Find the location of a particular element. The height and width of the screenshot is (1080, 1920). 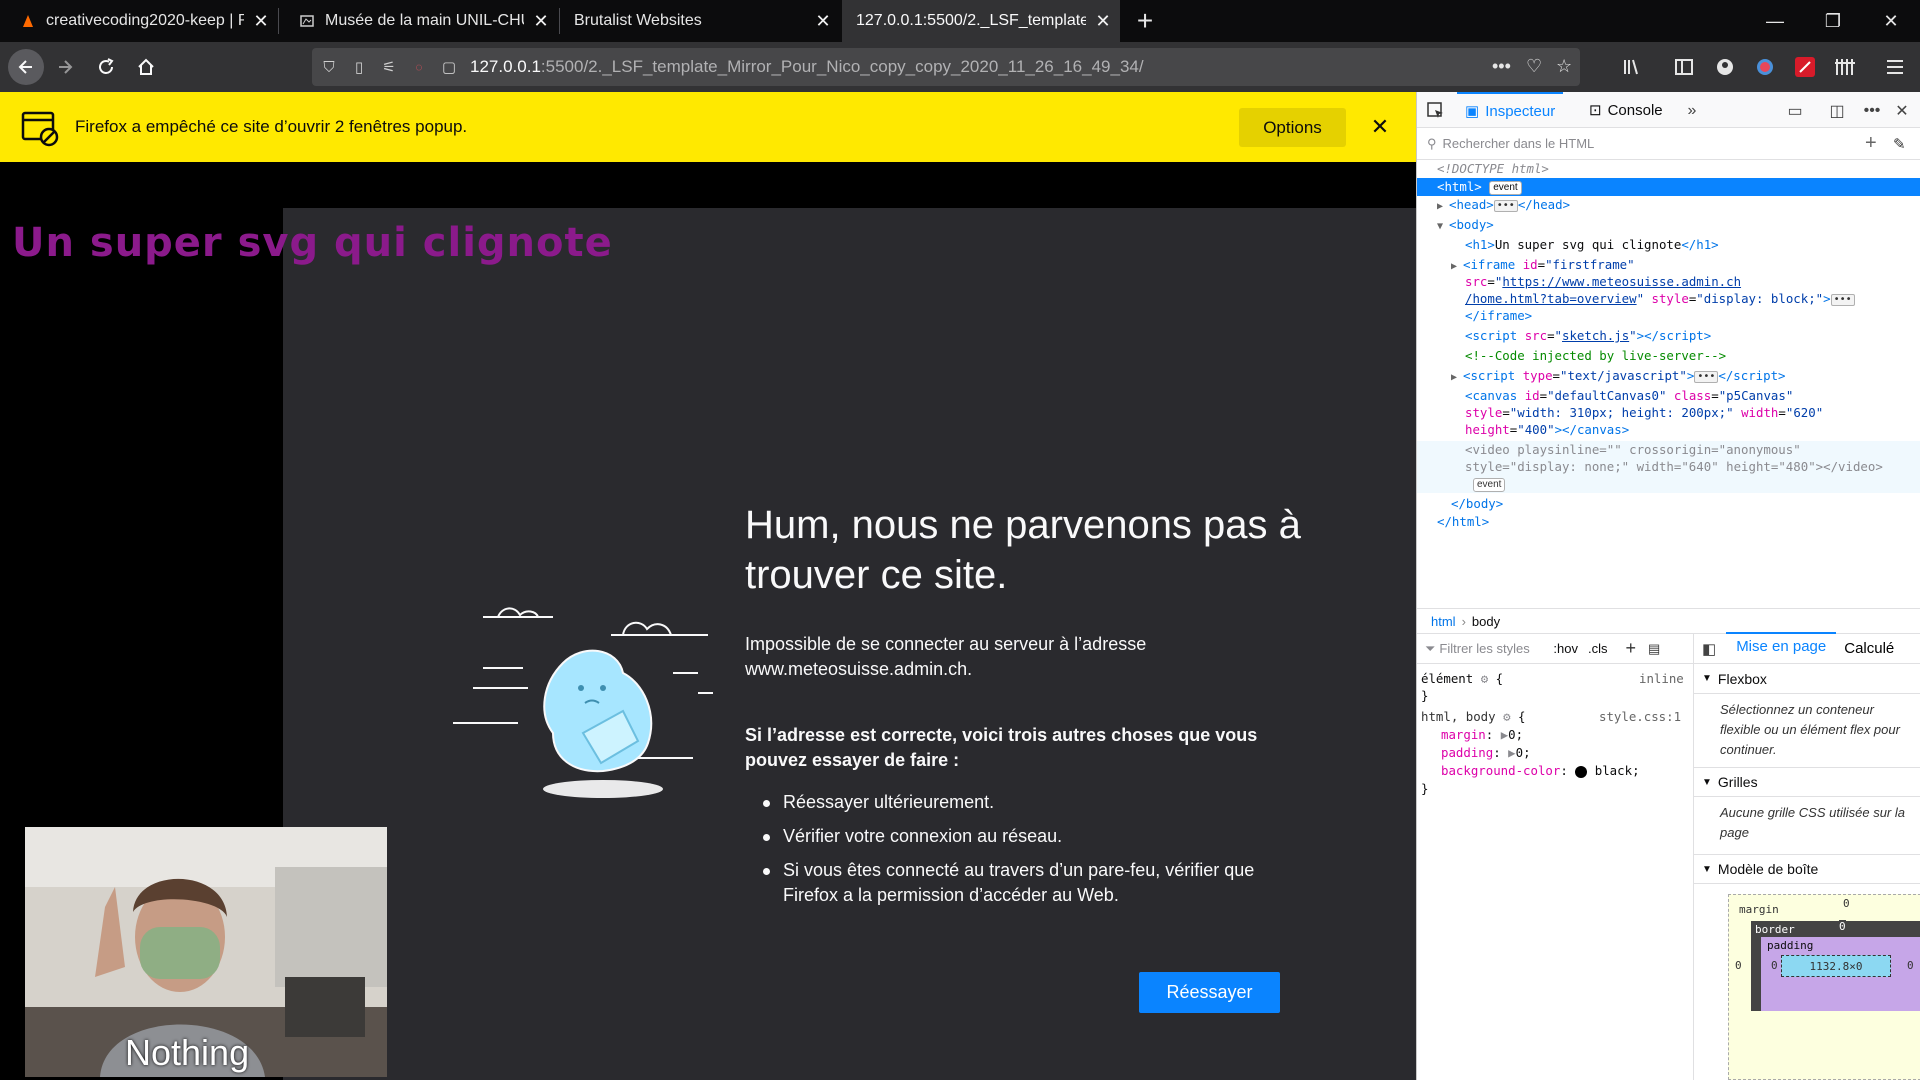

page-actions-icon: ••• is located at coordinates (1501, 66).